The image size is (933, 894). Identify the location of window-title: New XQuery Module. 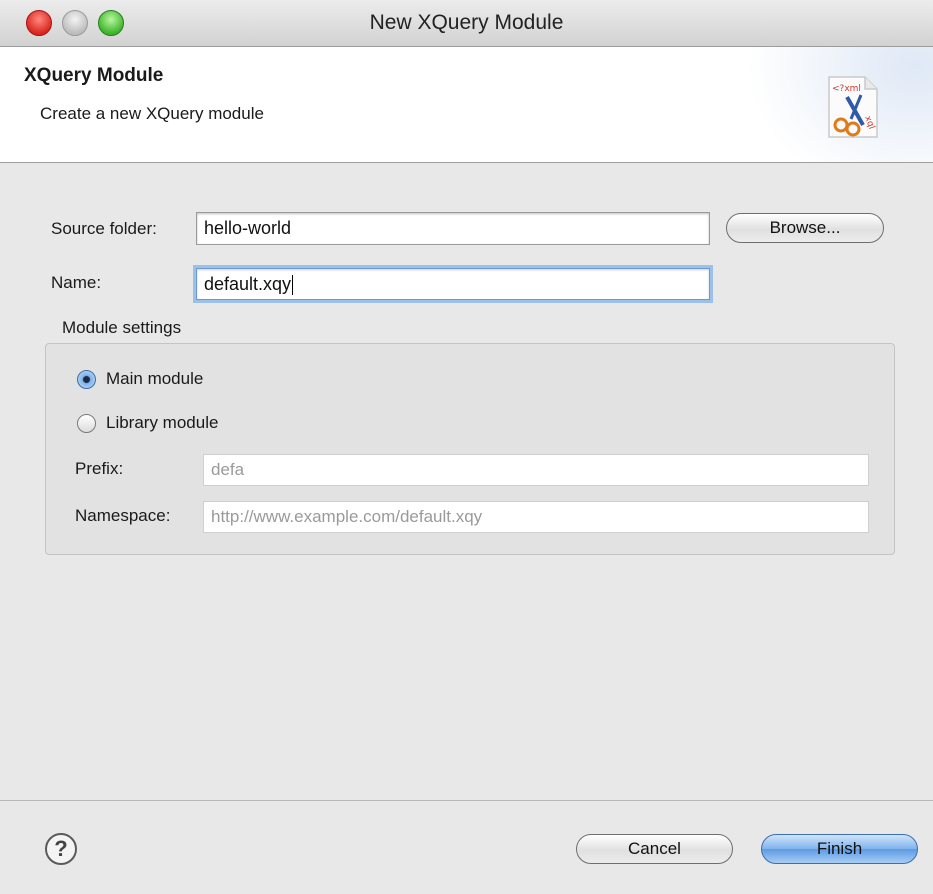
(466, 22).